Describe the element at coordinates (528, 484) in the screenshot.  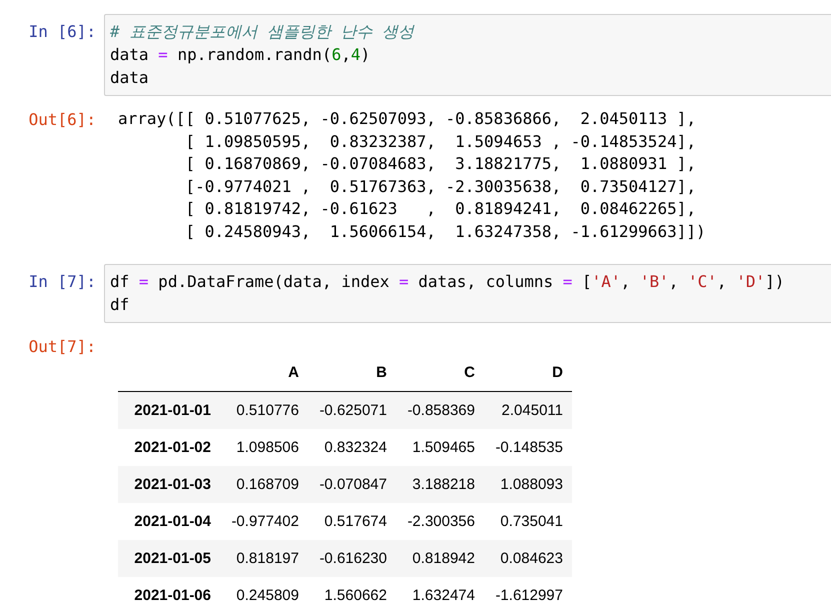
I see `table-cell: 1.088093` at that location.